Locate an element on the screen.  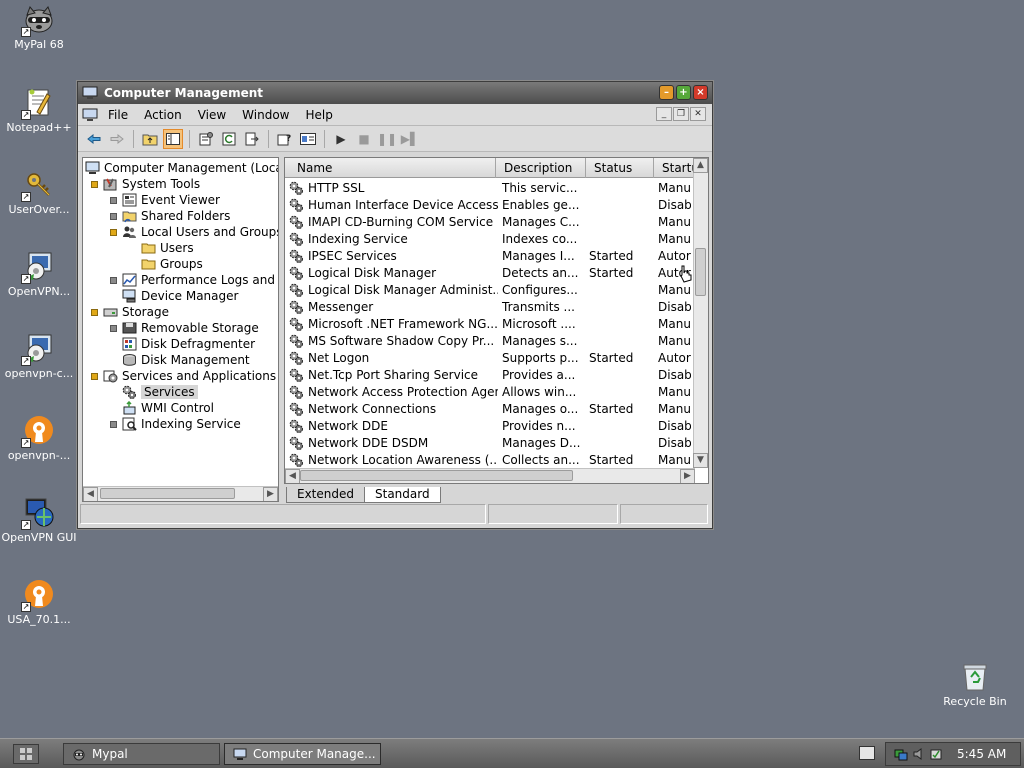
desktop-icon: ↗ Notepad++ is located at coordinates (39, 110).